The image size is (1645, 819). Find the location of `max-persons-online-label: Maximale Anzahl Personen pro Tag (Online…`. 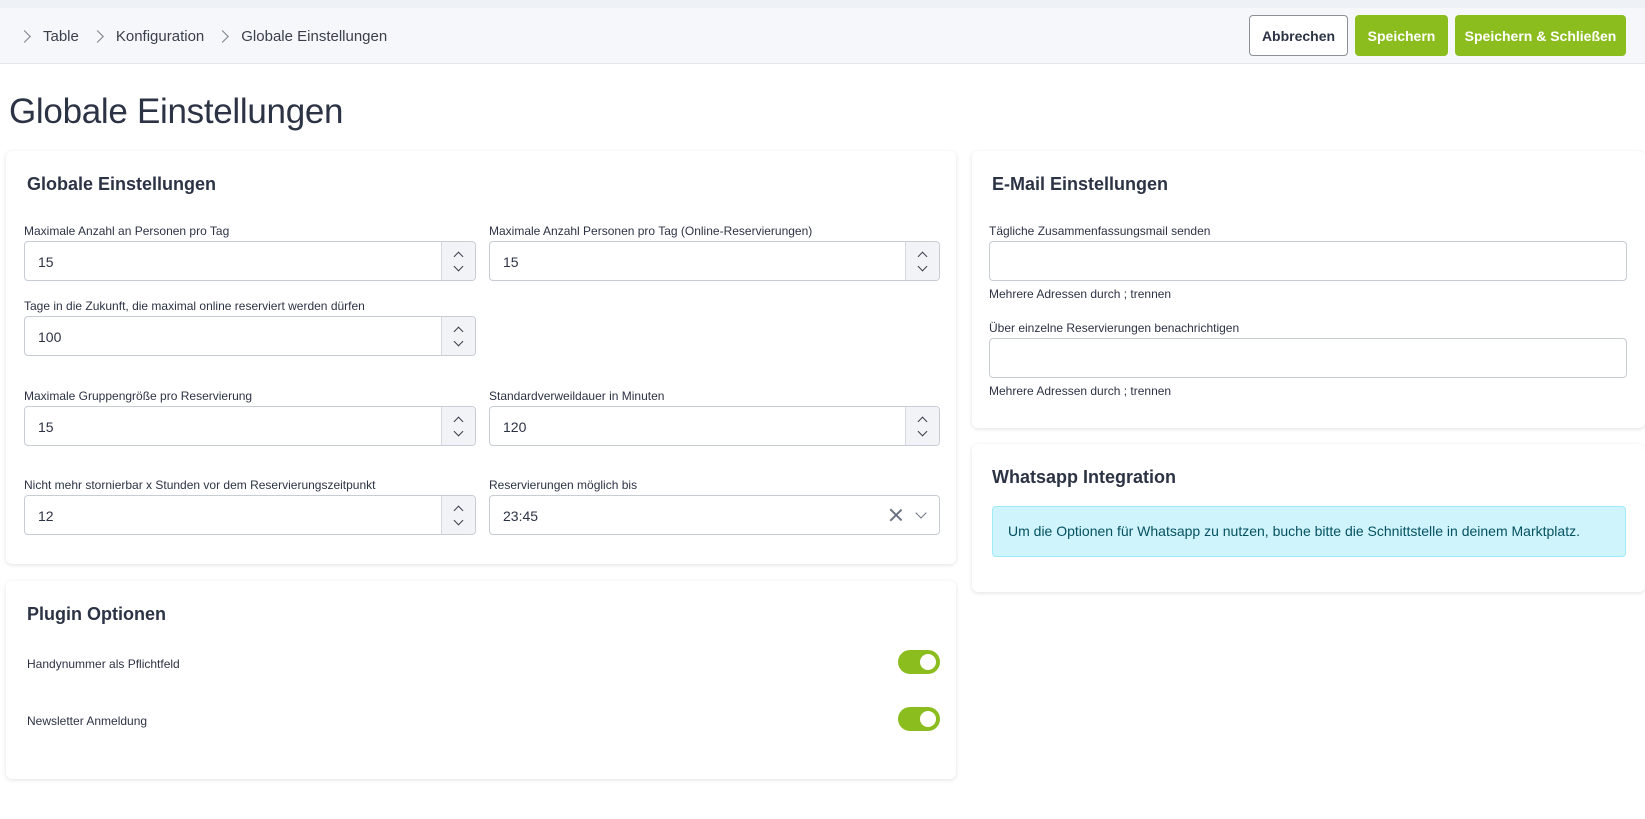

max-persons-online-label: Maximale Anzahl Personen pro Tag (Online… is located at coordinates (651, 231).